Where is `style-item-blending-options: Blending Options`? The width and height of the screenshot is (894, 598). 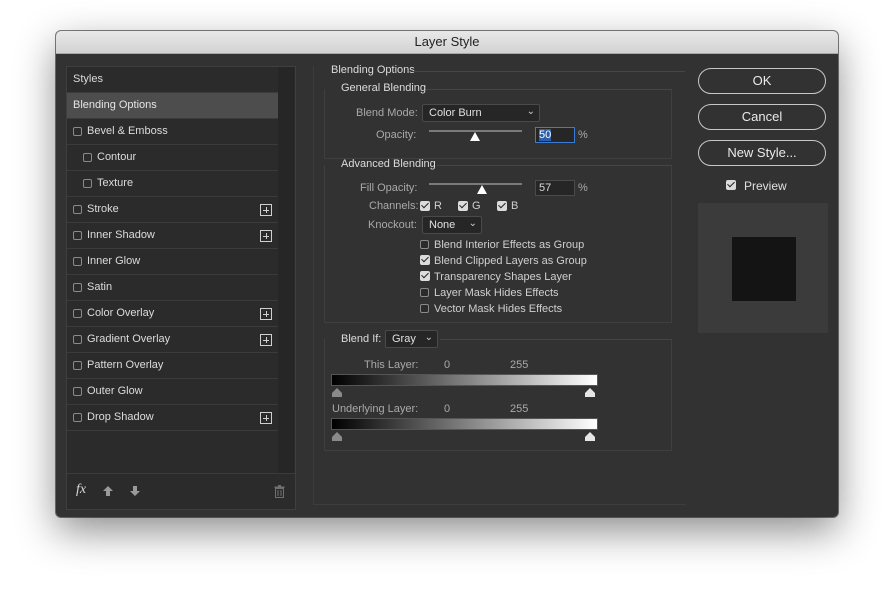
style-item-blending-options: Blending Options is located at coordinates (172, 106).